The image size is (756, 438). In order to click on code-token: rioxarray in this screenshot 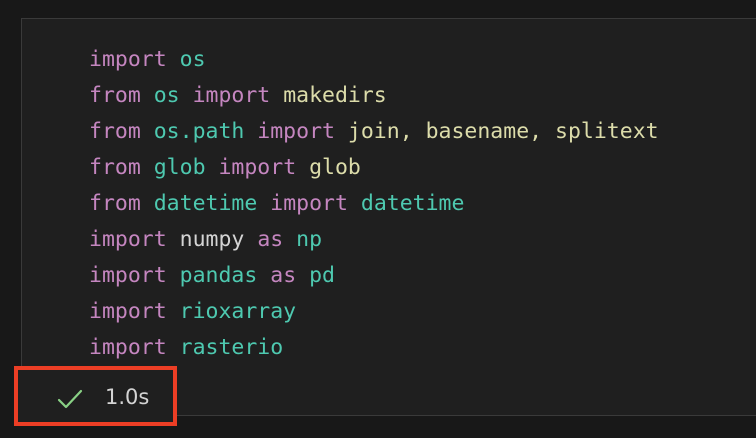, I will do `click(238, 311)`.